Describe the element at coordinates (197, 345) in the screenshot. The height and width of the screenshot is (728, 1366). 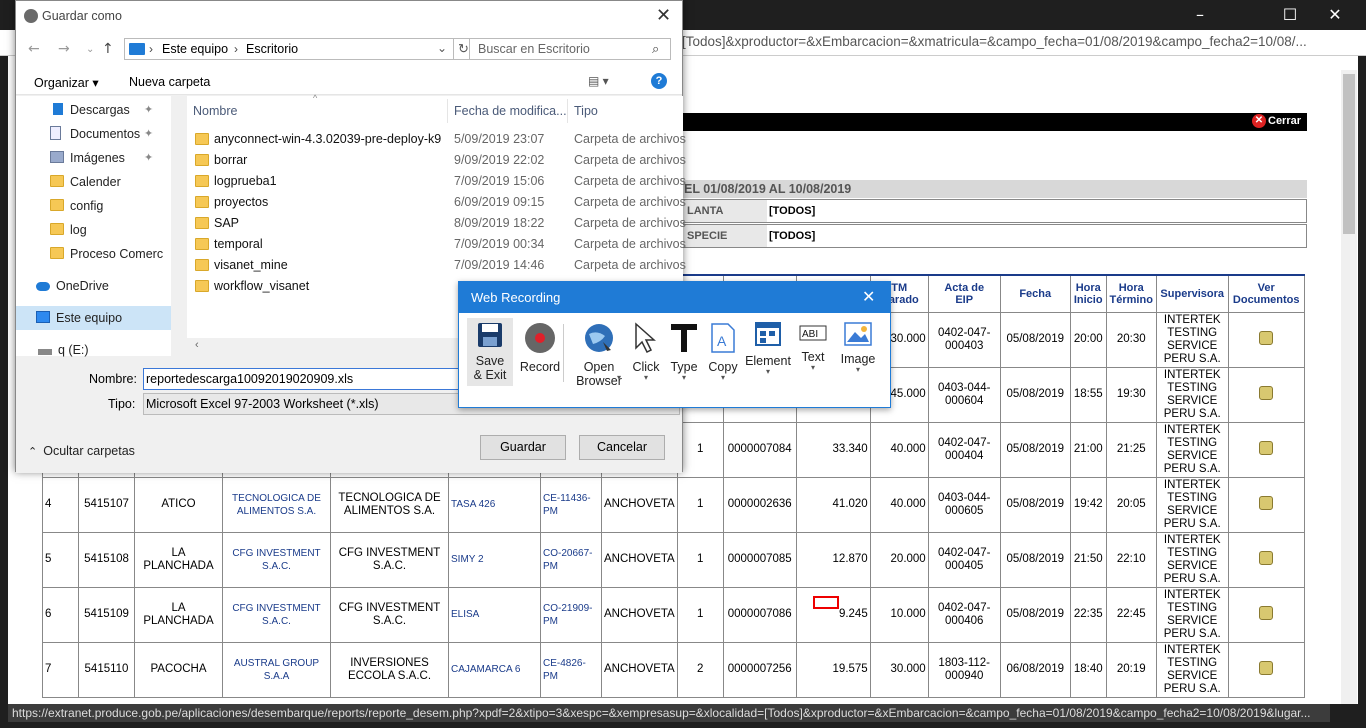
I see `scroll-left-icon: ‹` at that location.